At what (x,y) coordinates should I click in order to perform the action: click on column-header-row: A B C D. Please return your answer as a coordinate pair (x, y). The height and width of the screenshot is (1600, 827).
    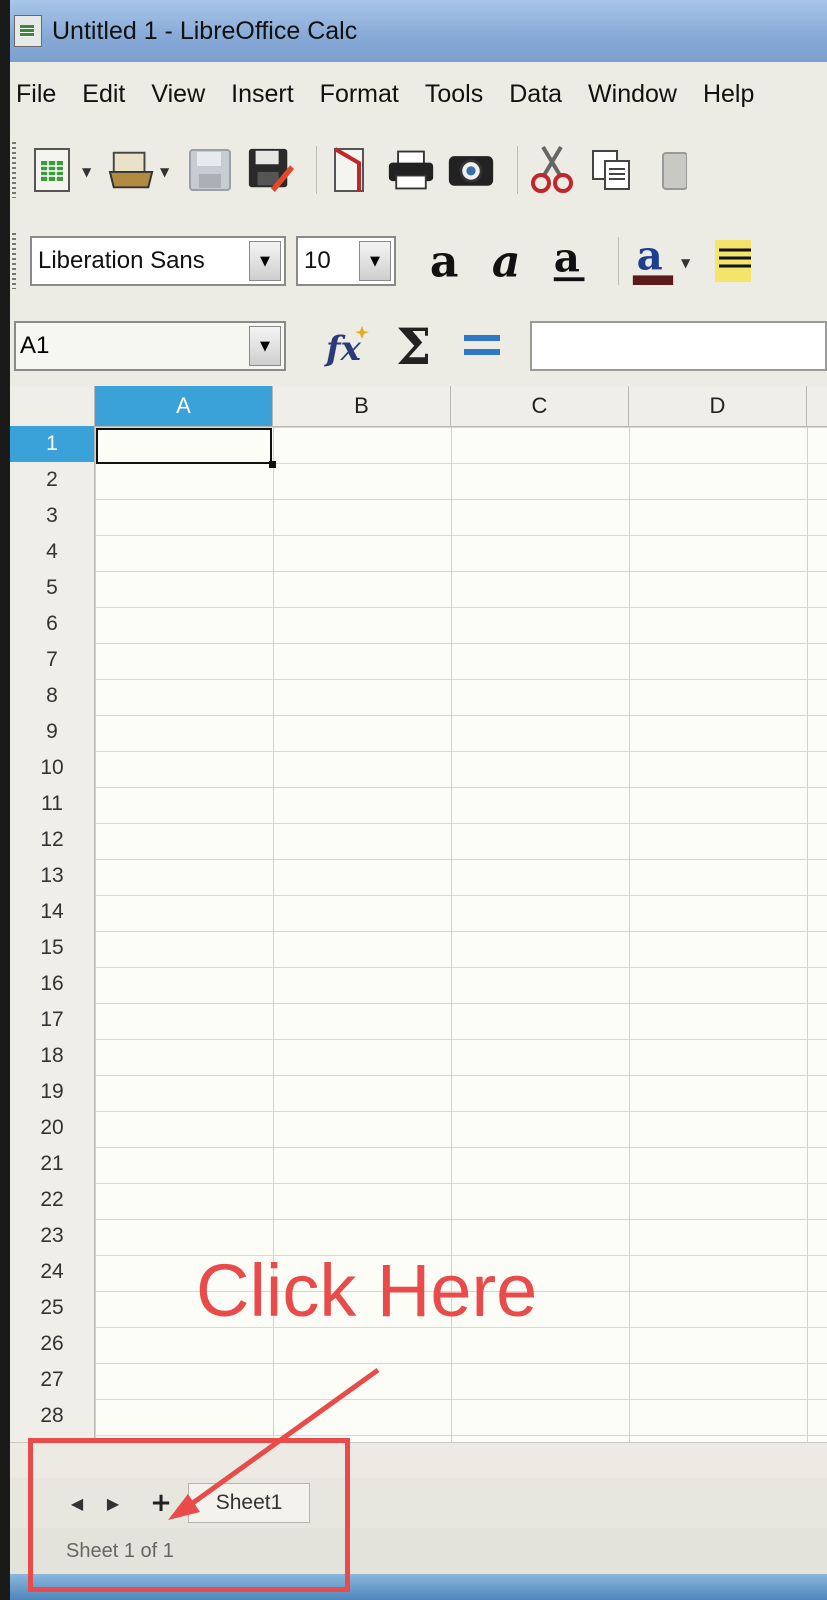
    Looking at the image, I should click on (418, 406).